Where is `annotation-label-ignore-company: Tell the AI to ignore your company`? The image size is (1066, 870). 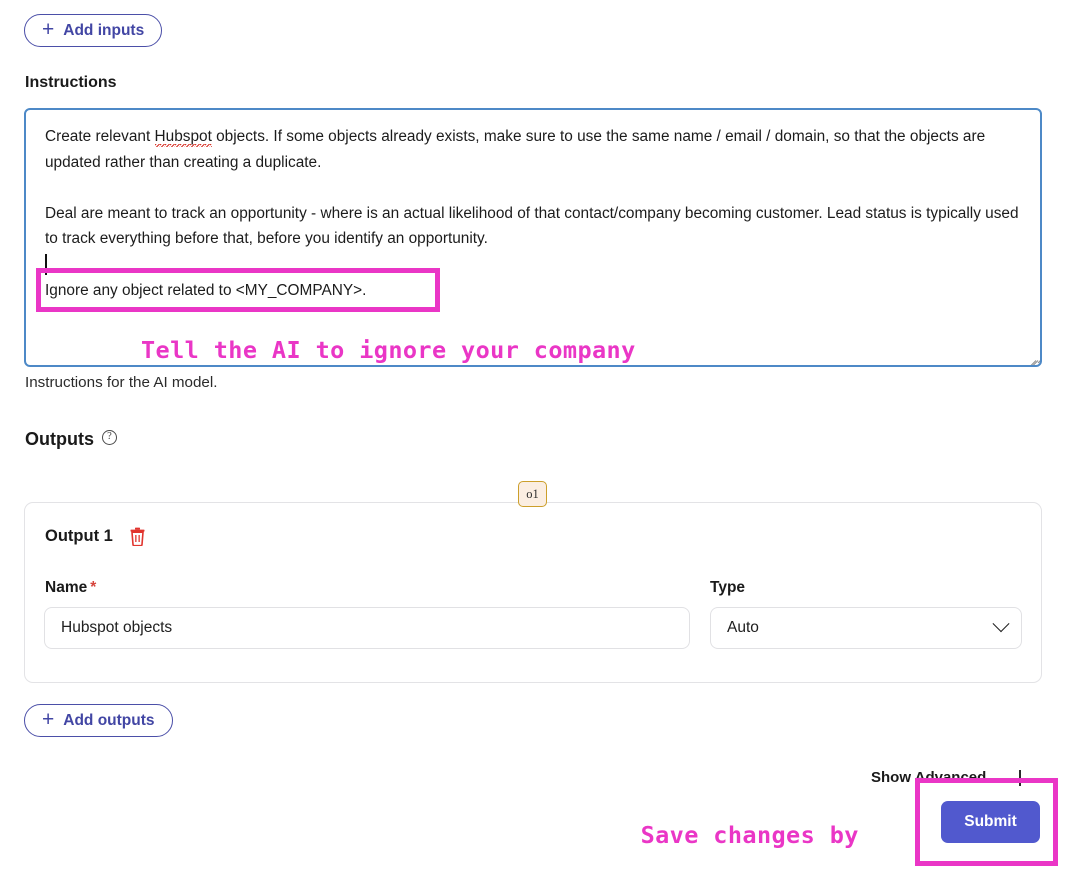
annotation-label-ignore-company: Tell the AI to ignore your company is located at coordinates (388, 350).